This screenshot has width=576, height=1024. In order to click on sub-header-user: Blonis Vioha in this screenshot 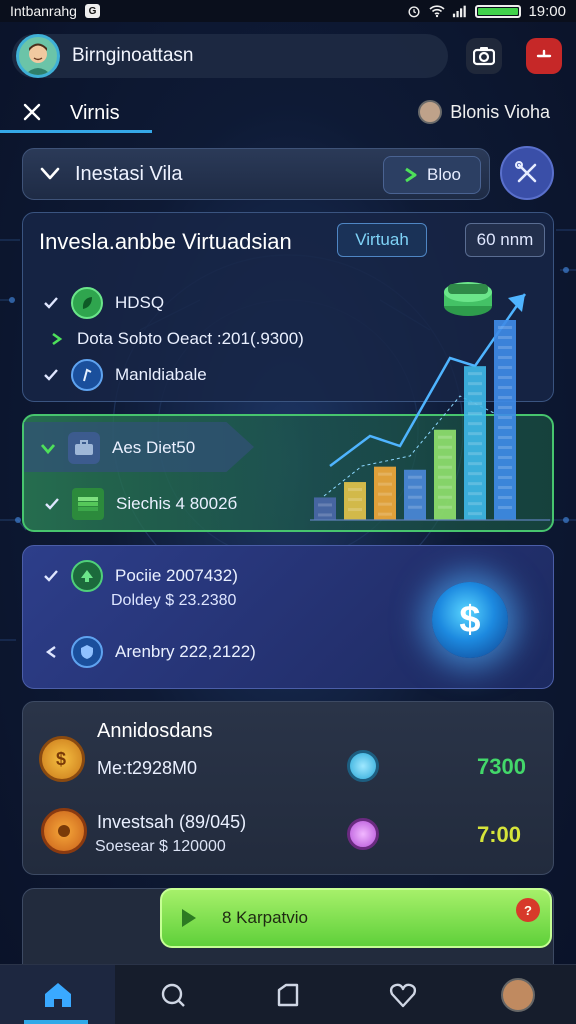, I will do `click(484, 112)`.